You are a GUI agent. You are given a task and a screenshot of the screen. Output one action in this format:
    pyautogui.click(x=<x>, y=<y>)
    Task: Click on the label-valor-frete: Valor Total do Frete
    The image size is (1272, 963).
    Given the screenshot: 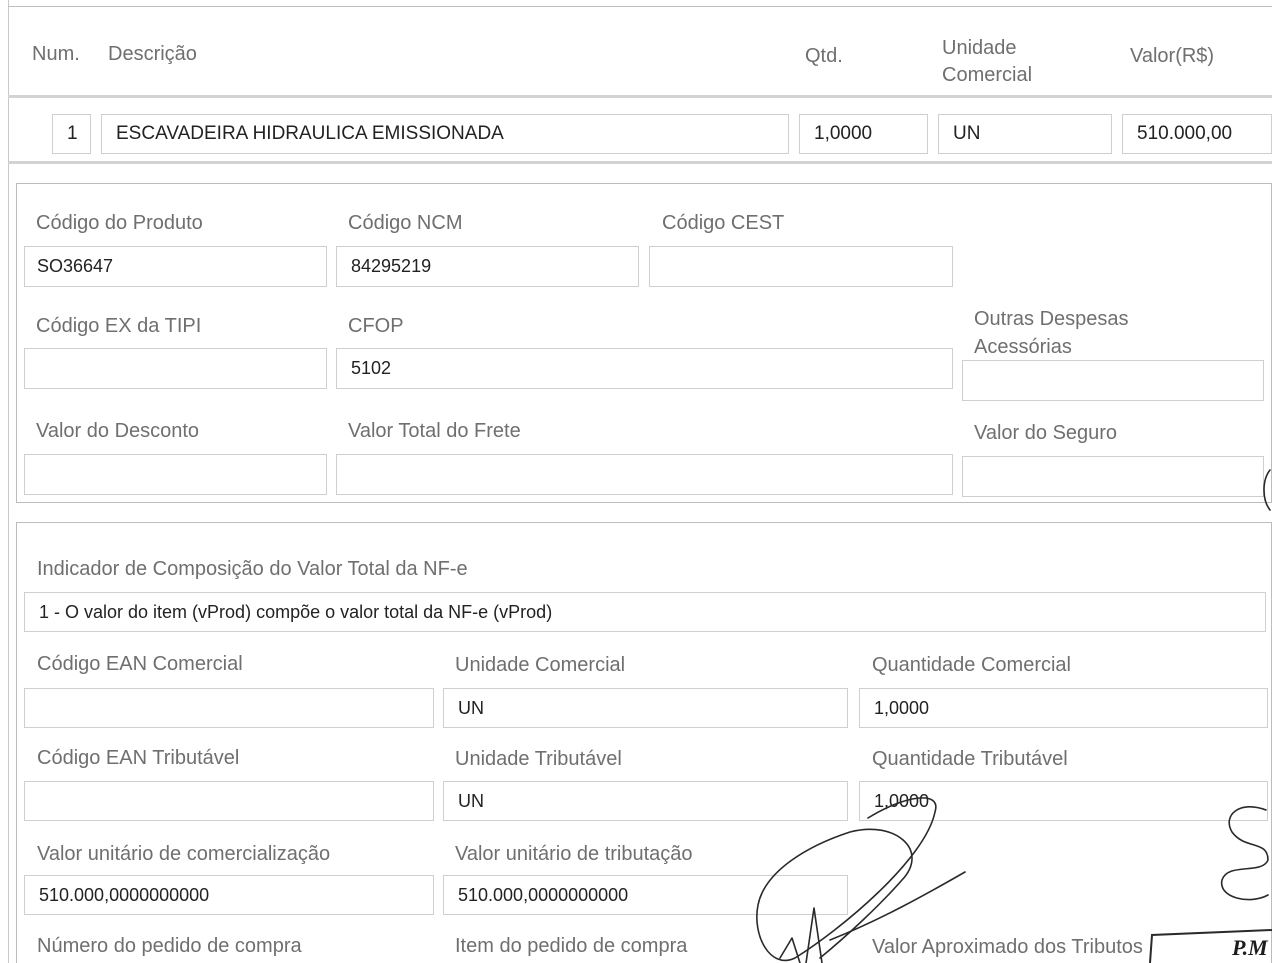 What is the action you would take?
    pyautogui.click(x=434, y=431)
    